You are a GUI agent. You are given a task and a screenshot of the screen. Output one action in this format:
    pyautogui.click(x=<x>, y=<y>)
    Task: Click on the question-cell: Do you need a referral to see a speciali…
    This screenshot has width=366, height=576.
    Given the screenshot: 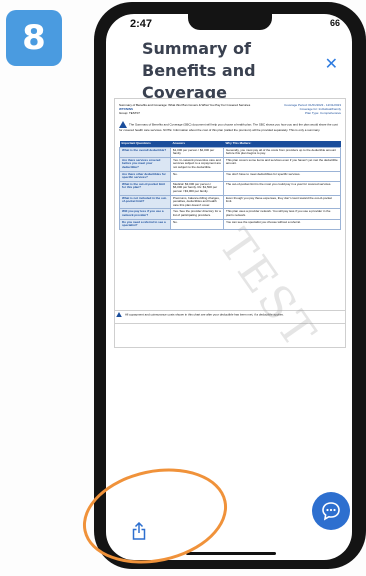 What is the action you would take?
    pyautogui.click(x=145, y=224)
    